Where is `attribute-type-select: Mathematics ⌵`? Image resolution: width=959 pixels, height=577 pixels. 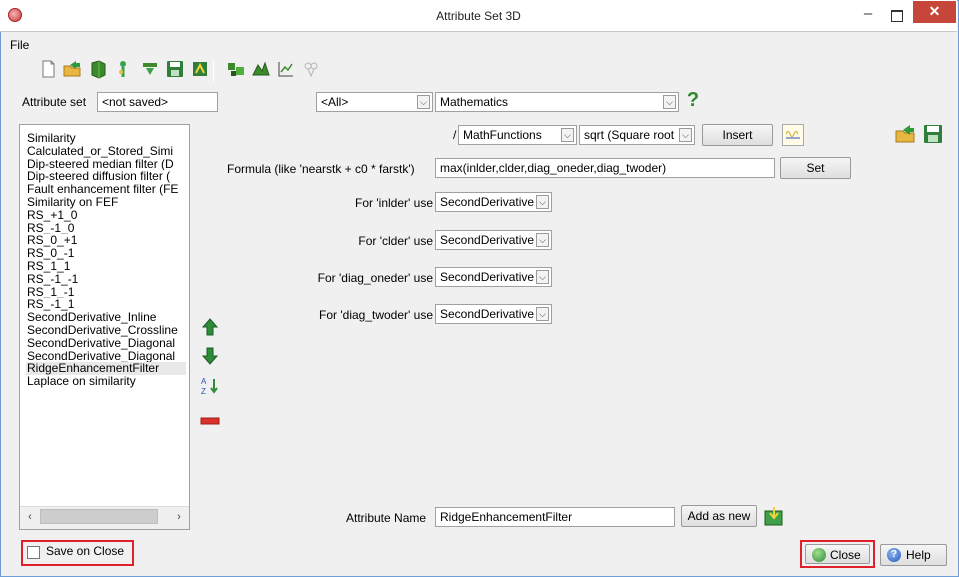 attribute-type-select: Mathematics ⌵ is located at coordinates (557, 102).